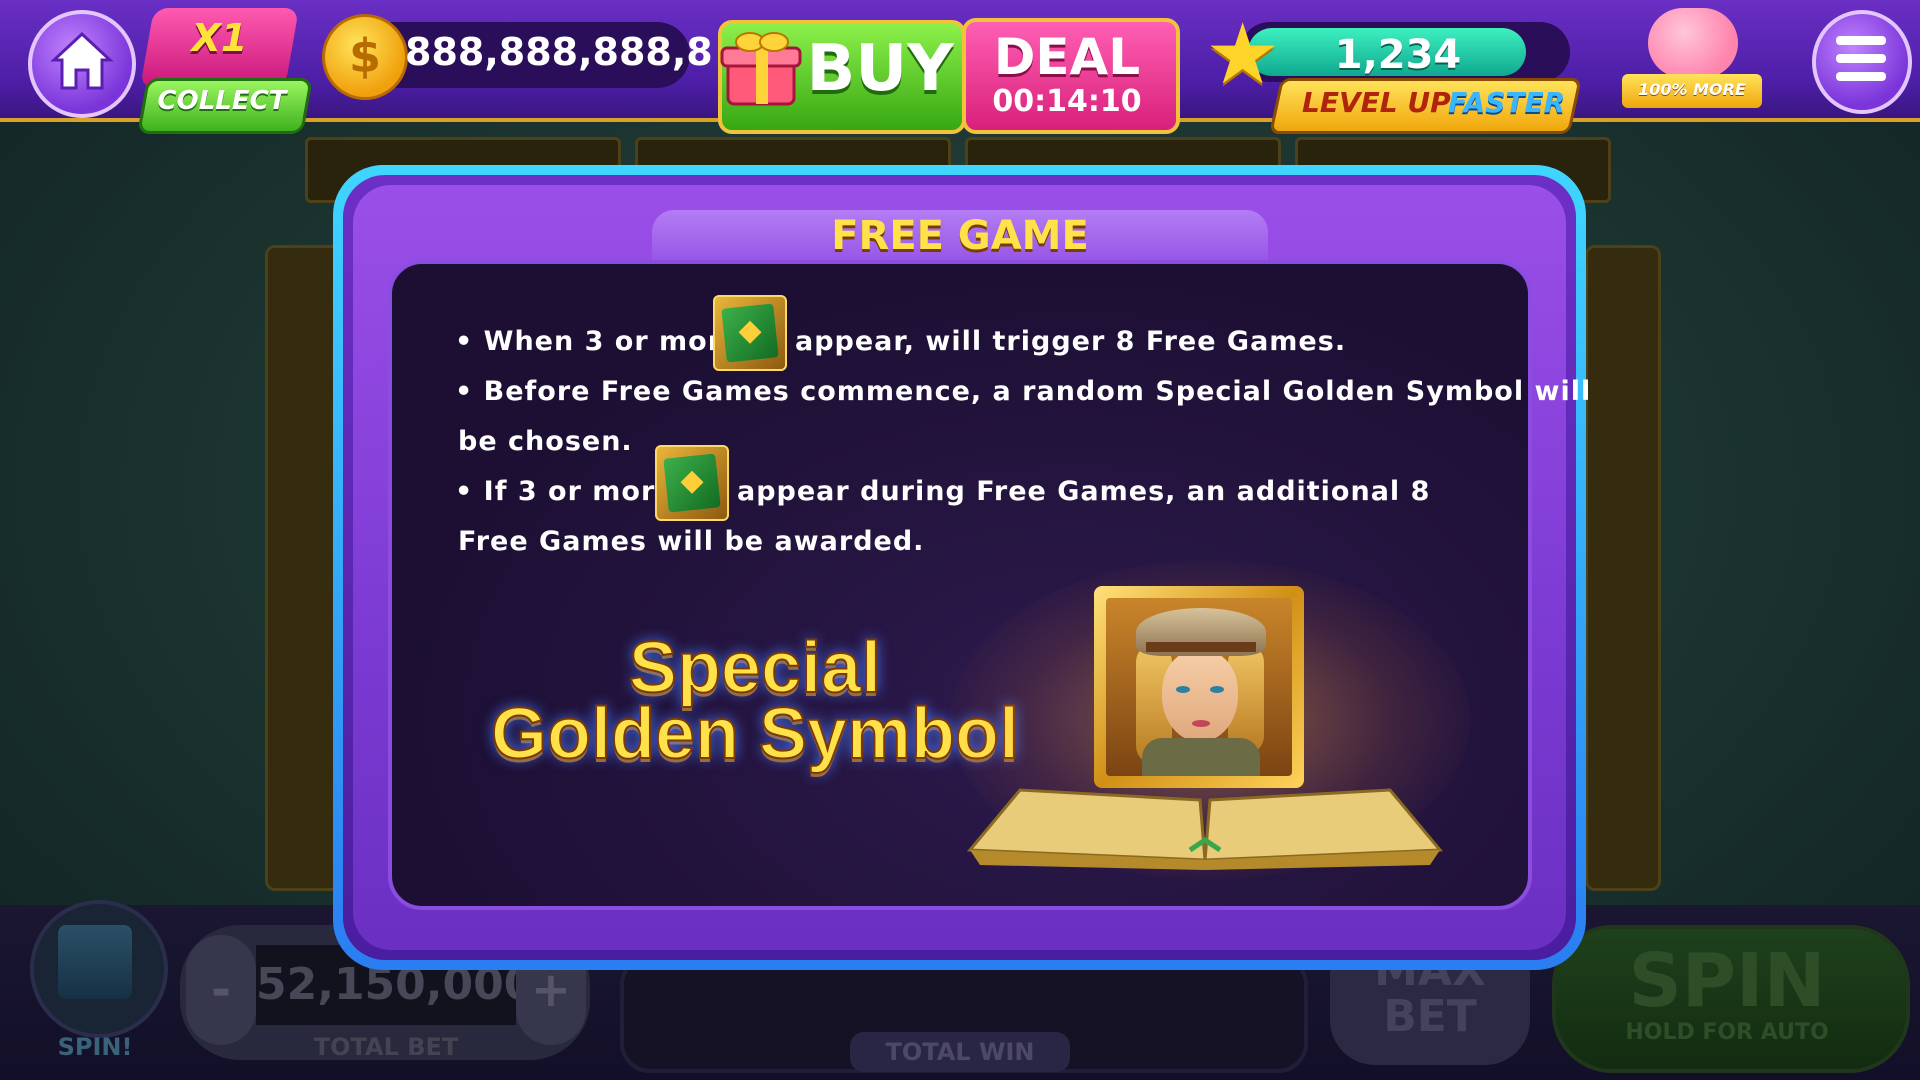  Describe the element at coordinates (1067, 57) in the screenshot. I see `deal-label: DEAL` at that location.